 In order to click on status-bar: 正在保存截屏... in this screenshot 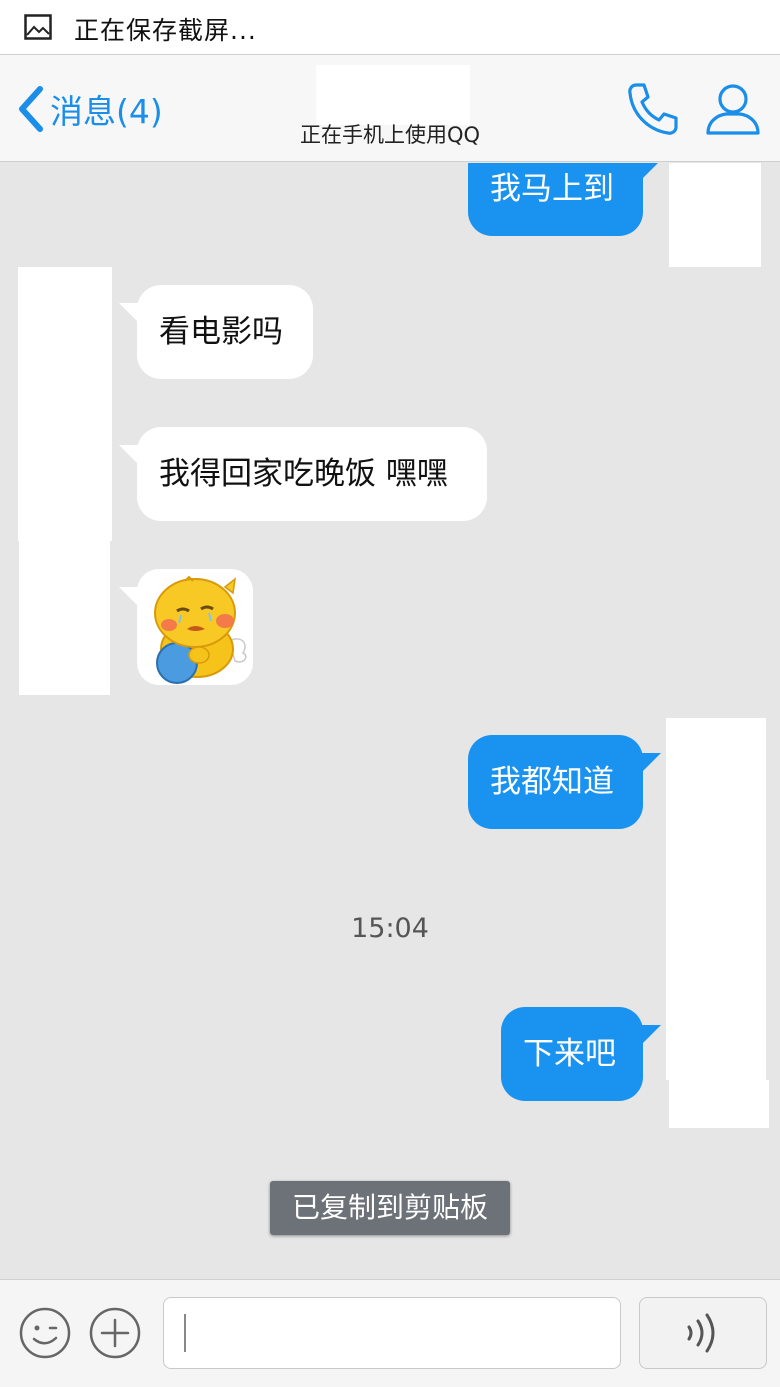, I will do `click(390, 27)`.